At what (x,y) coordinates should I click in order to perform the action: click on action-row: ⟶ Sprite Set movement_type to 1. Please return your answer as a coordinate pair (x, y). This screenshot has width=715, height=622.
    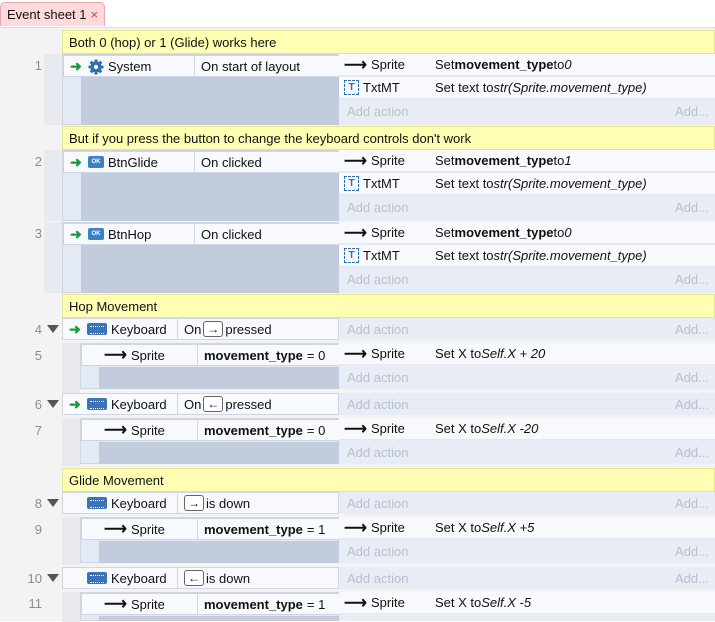
    Looking at the image, I should click on (527, 161).